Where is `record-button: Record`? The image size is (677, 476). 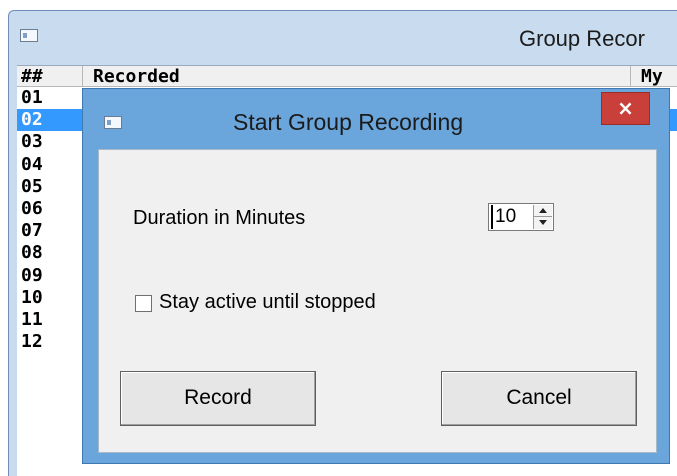
record-button: Record is located at coordinates (218, 398).